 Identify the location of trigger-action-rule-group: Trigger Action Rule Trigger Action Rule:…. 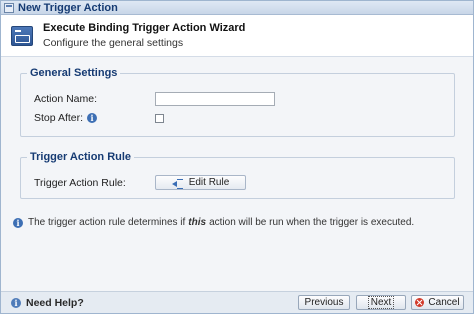
(237, 175).